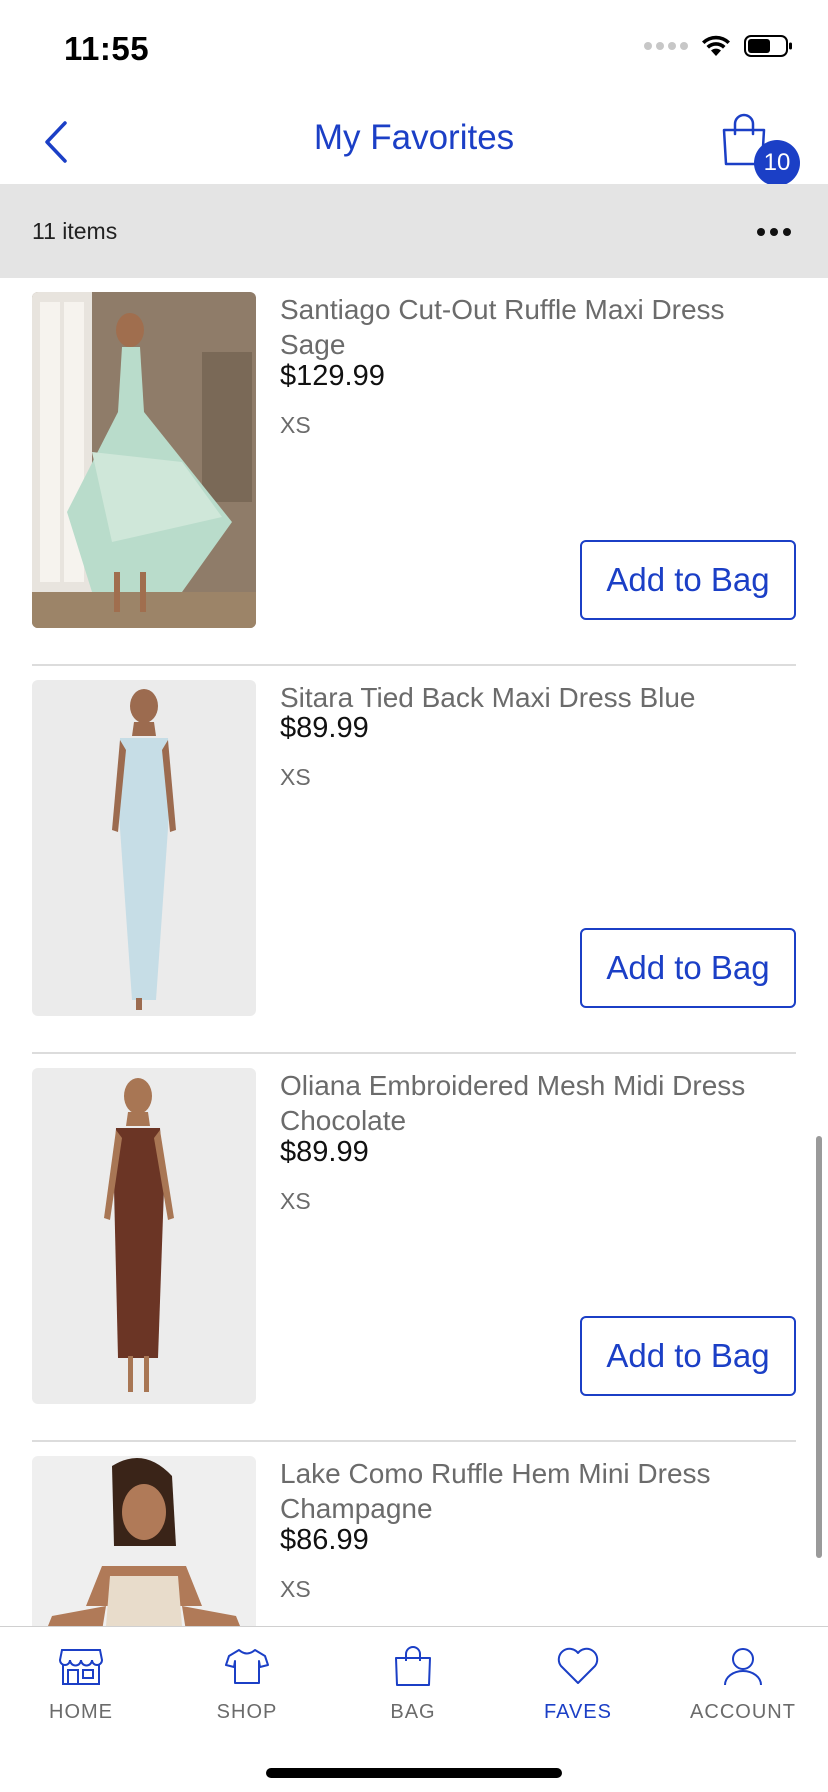 The width and height of the screenshot is (828, 1792). What do you see at coordinates (578, 1665) in the screenshot?
I see `heart-icon` at bounding box center [578, 1665].